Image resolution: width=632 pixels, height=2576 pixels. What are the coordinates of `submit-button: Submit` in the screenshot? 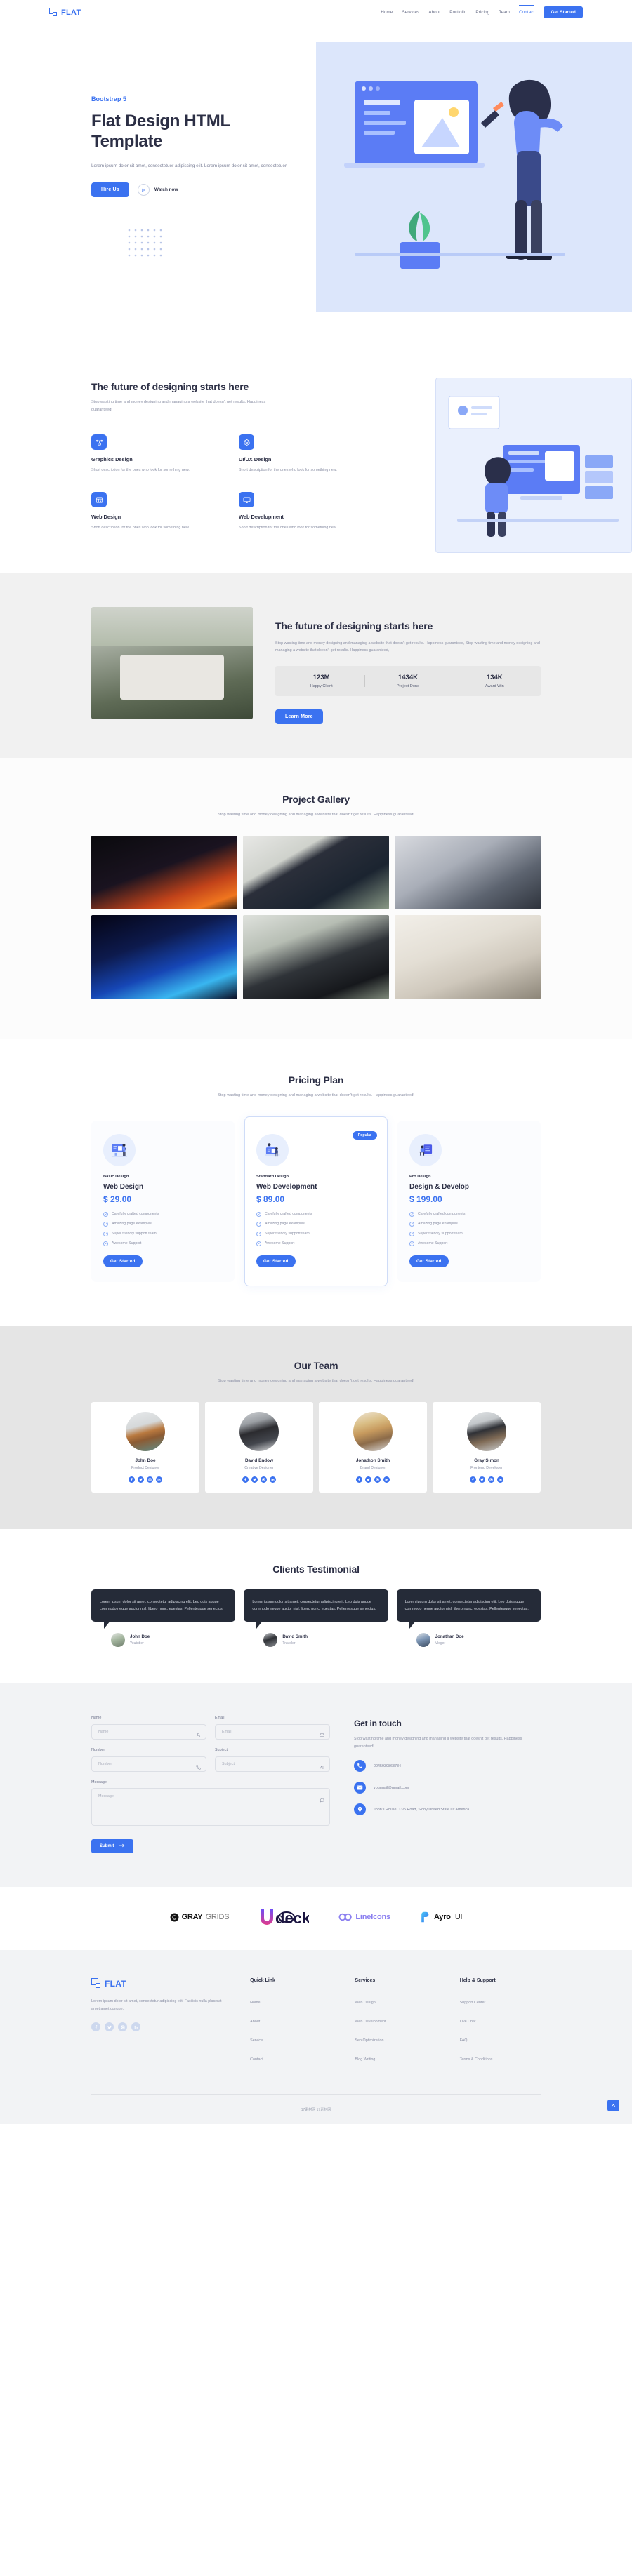 It's located at (112, 1847).